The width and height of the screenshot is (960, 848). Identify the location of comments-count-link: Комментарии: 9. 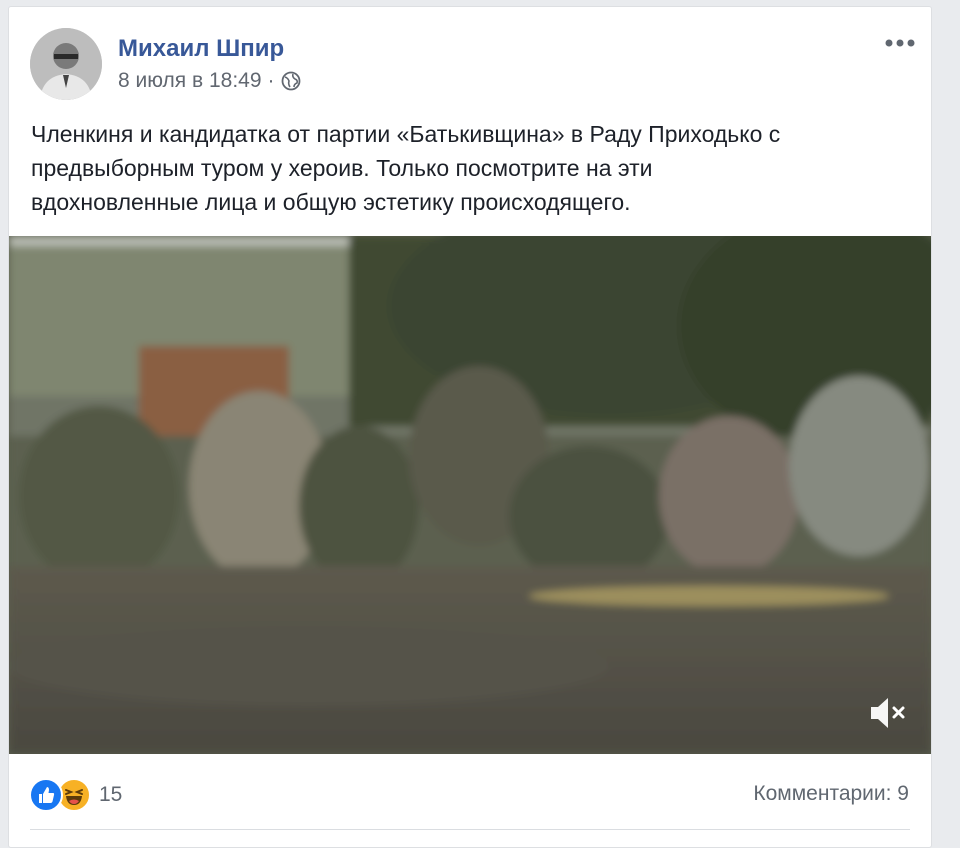
(831, 794).